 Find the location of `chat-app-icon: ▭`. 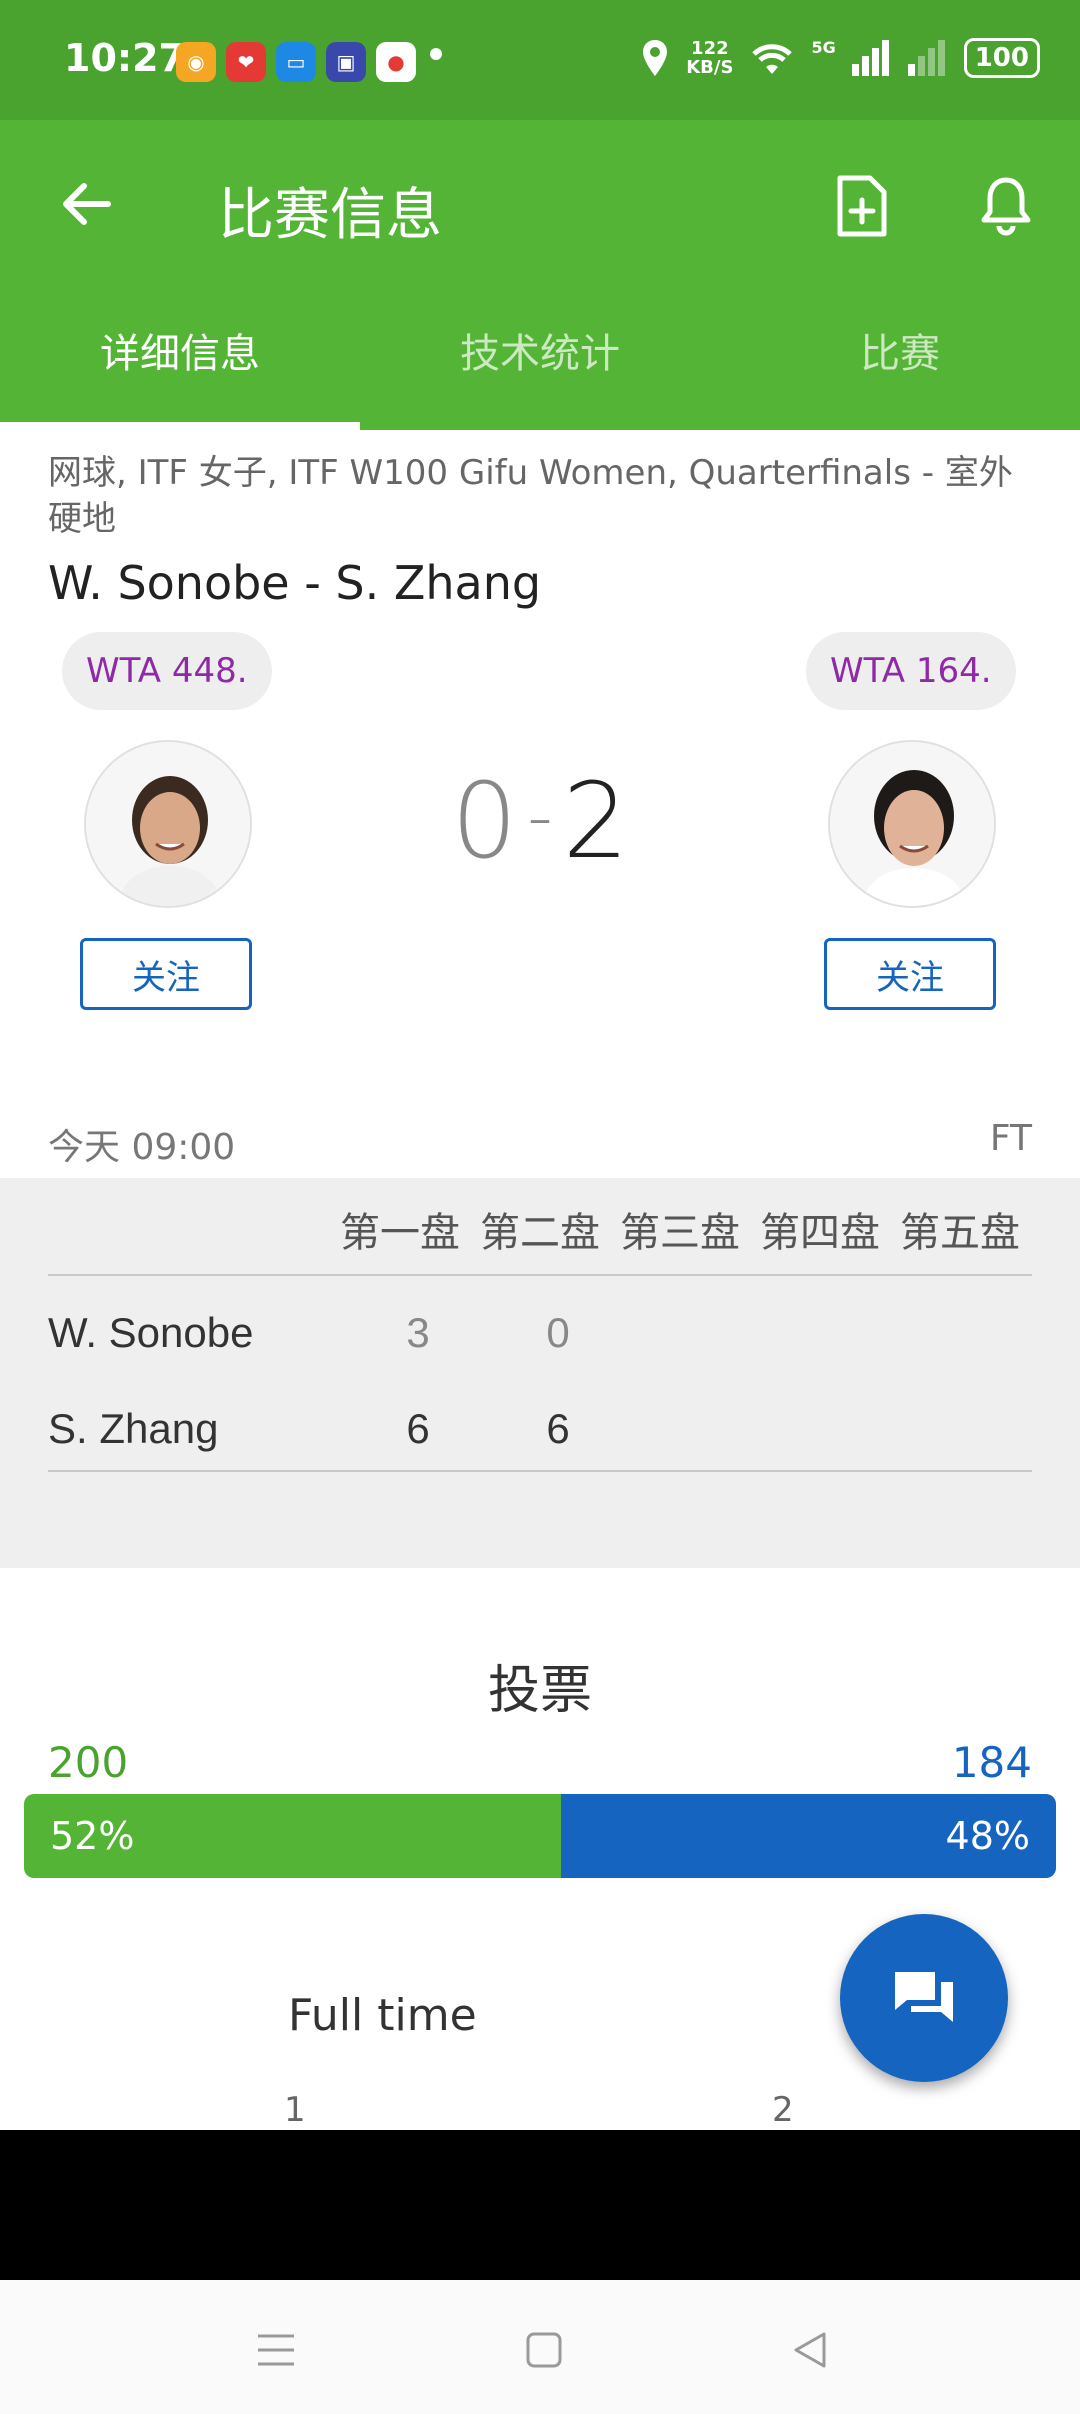

chat-app-icon: ▭ is located at coordinates (296, 62).